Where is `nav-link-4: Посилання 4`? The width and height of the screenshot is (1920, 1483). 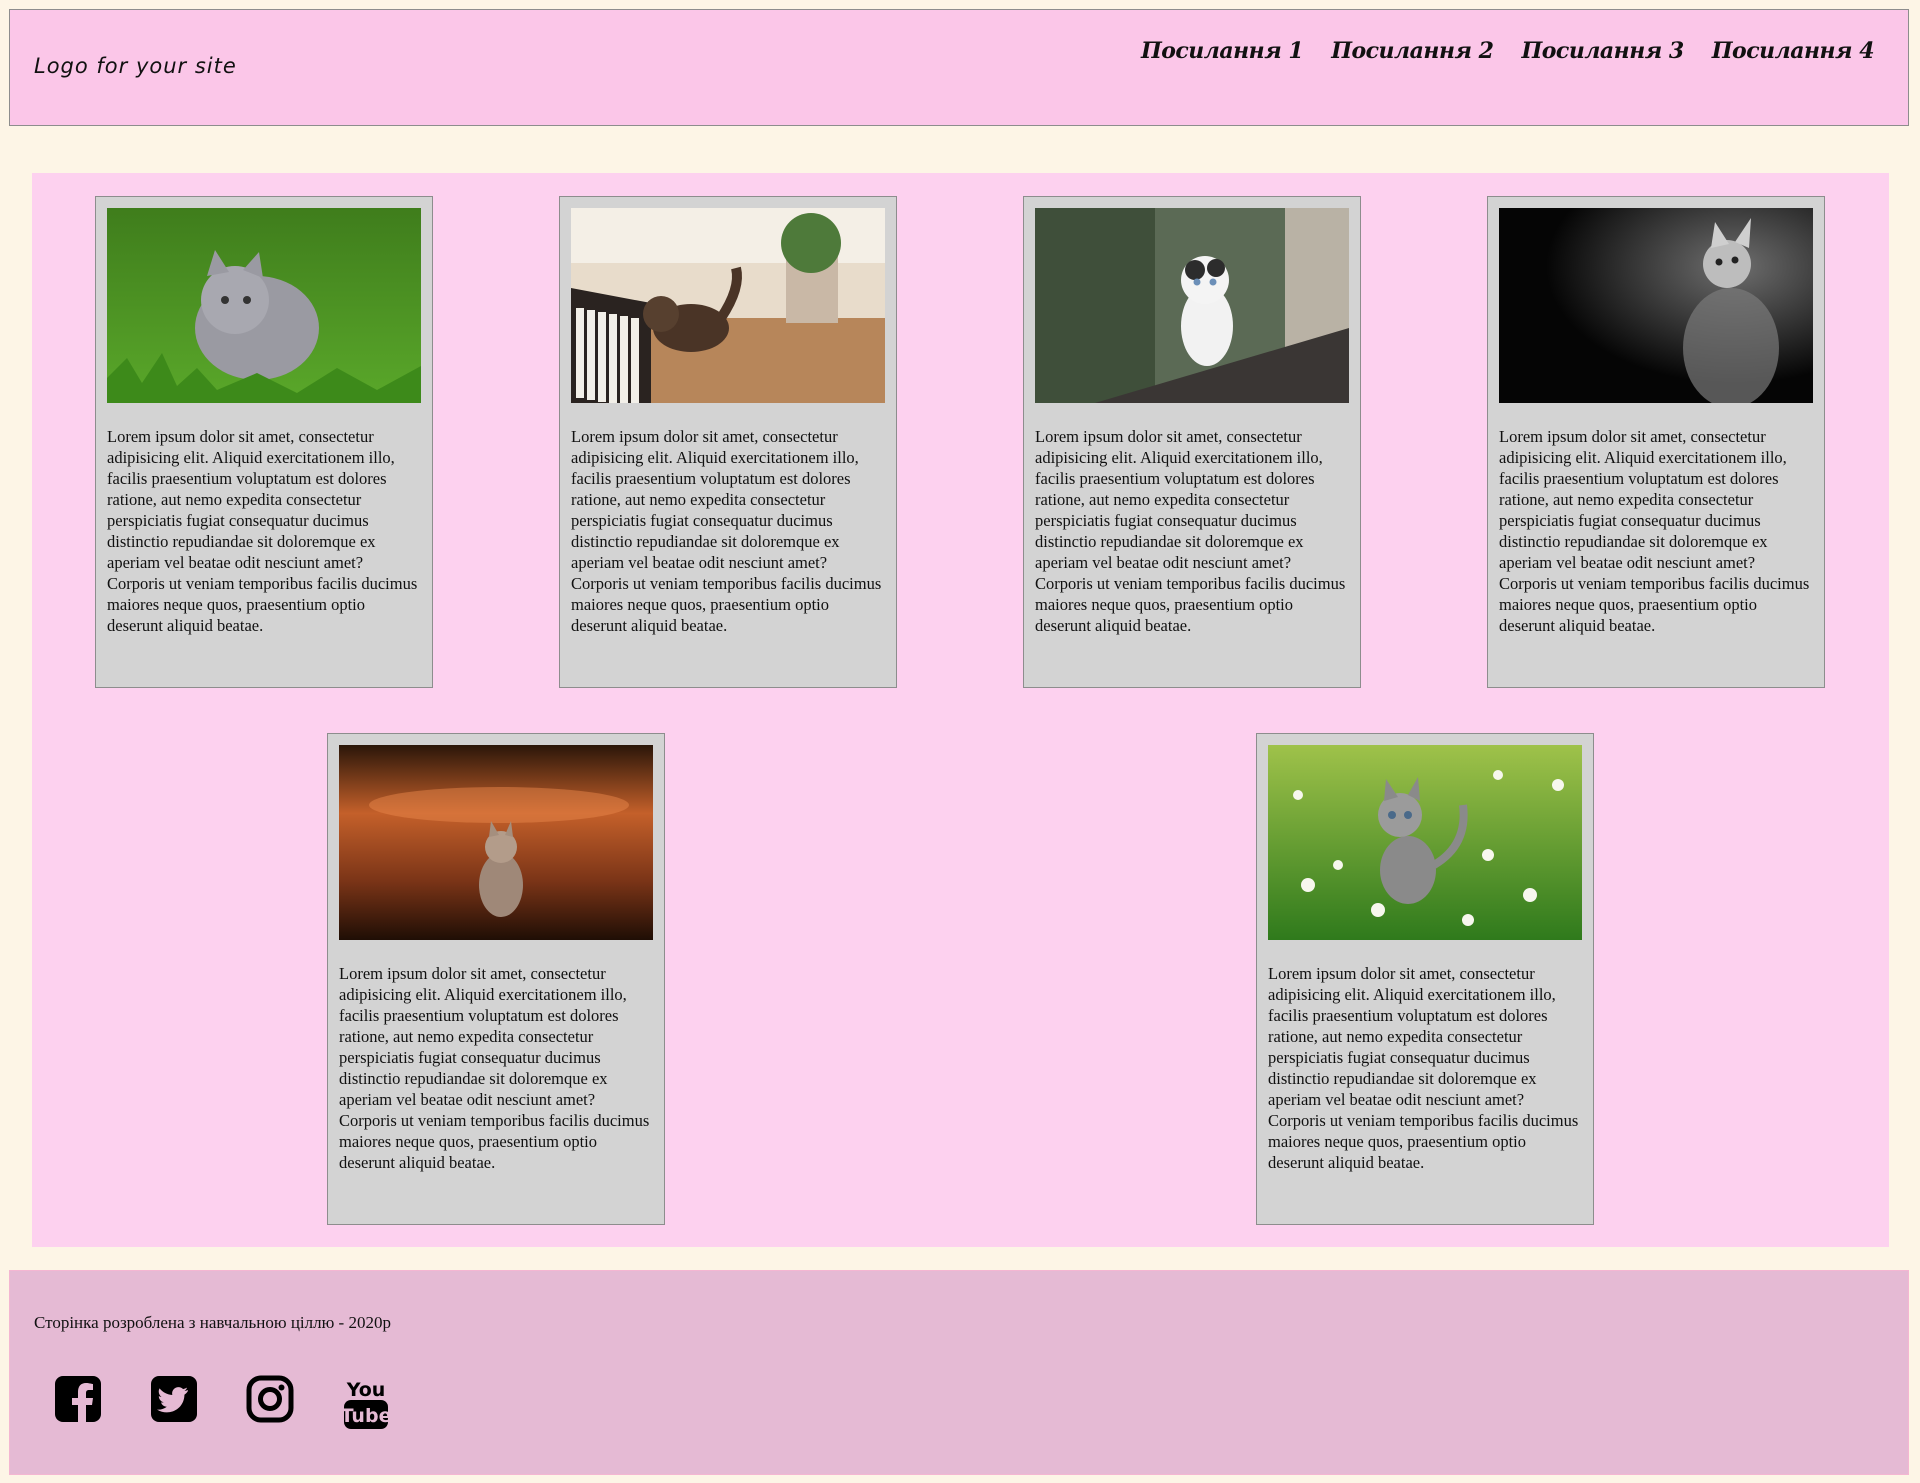
nav-link-4: Посилання 4 is located at coordinates (1793, 51).